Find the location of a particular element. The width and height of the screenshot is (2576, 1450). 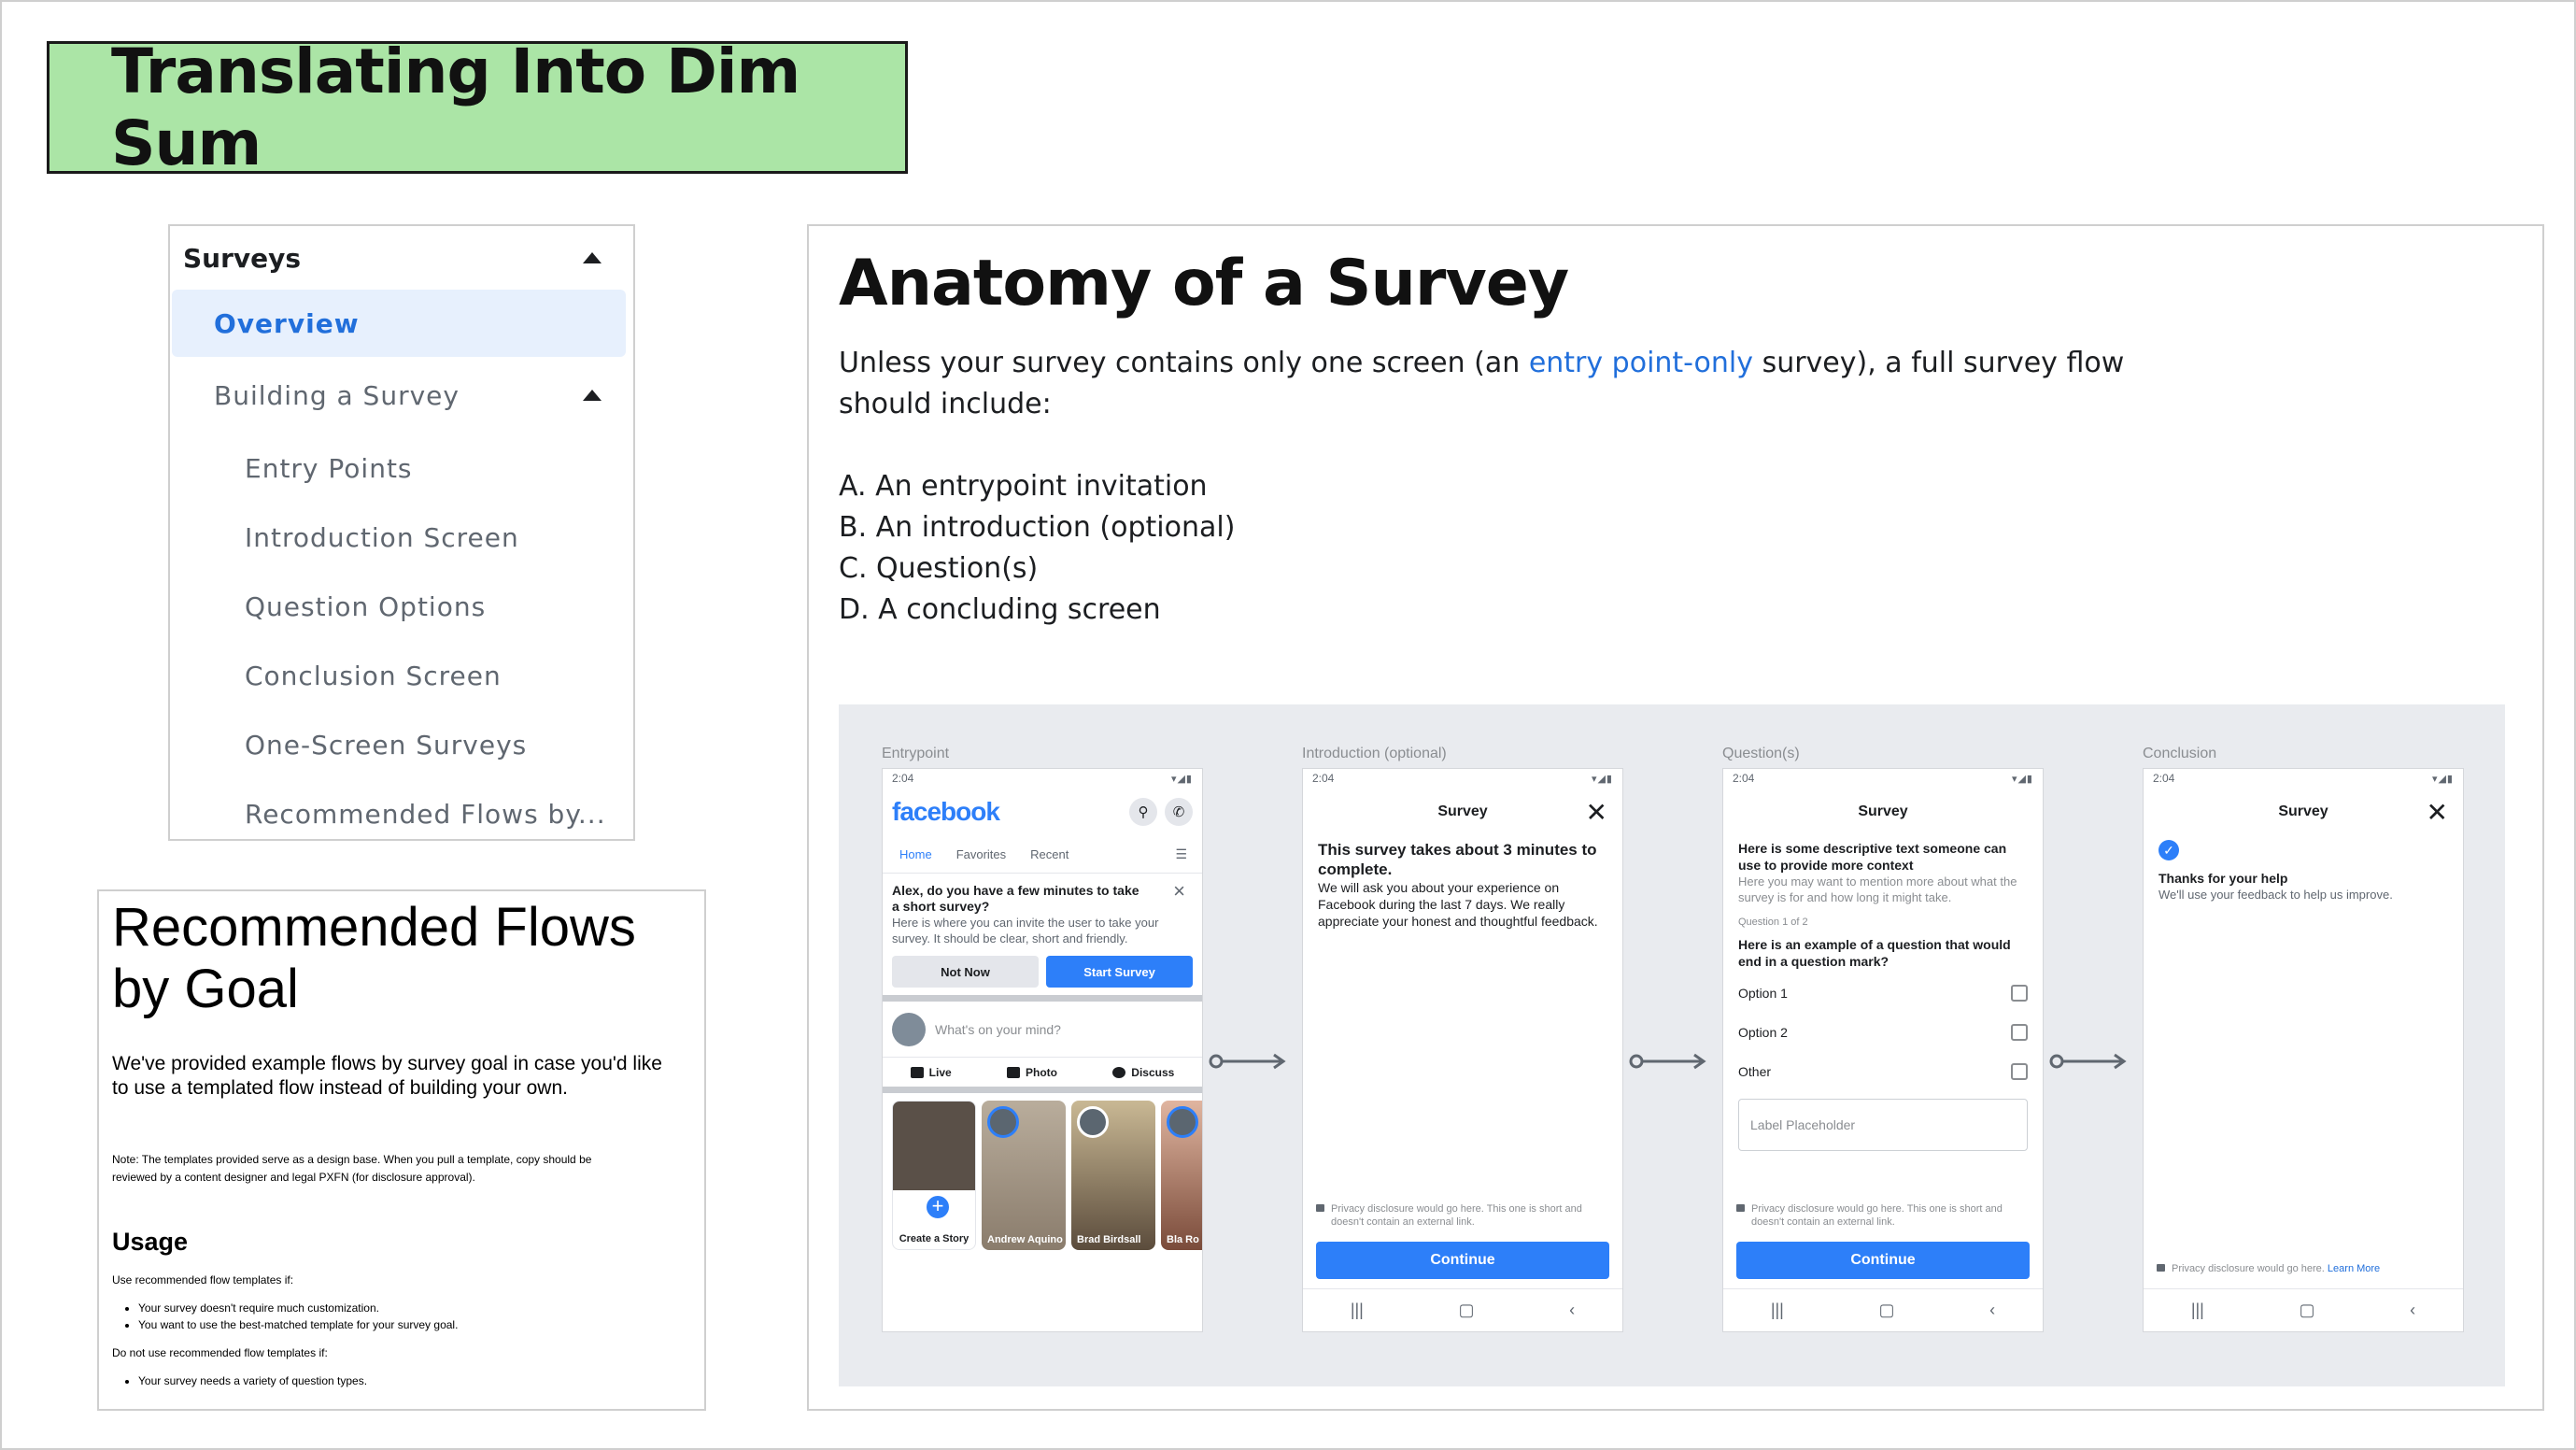

option-row: Option 1 is located at coordinates (1883, 993).